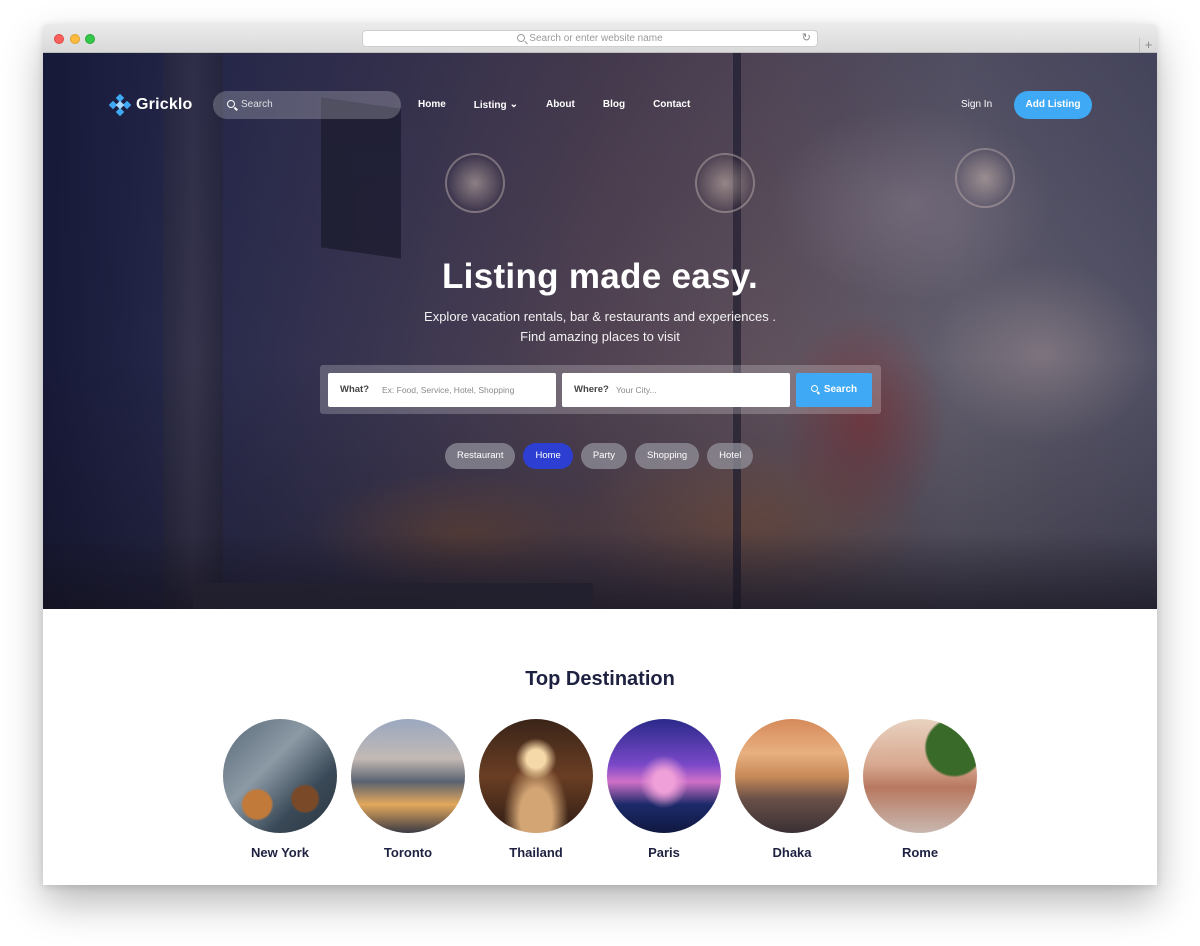 The width and height of the screenshot is (1200, 946). What do you see at coordinates (280, 852) in the screenshot?
I see `destination-name: New York` at bounding box center [280, 852].